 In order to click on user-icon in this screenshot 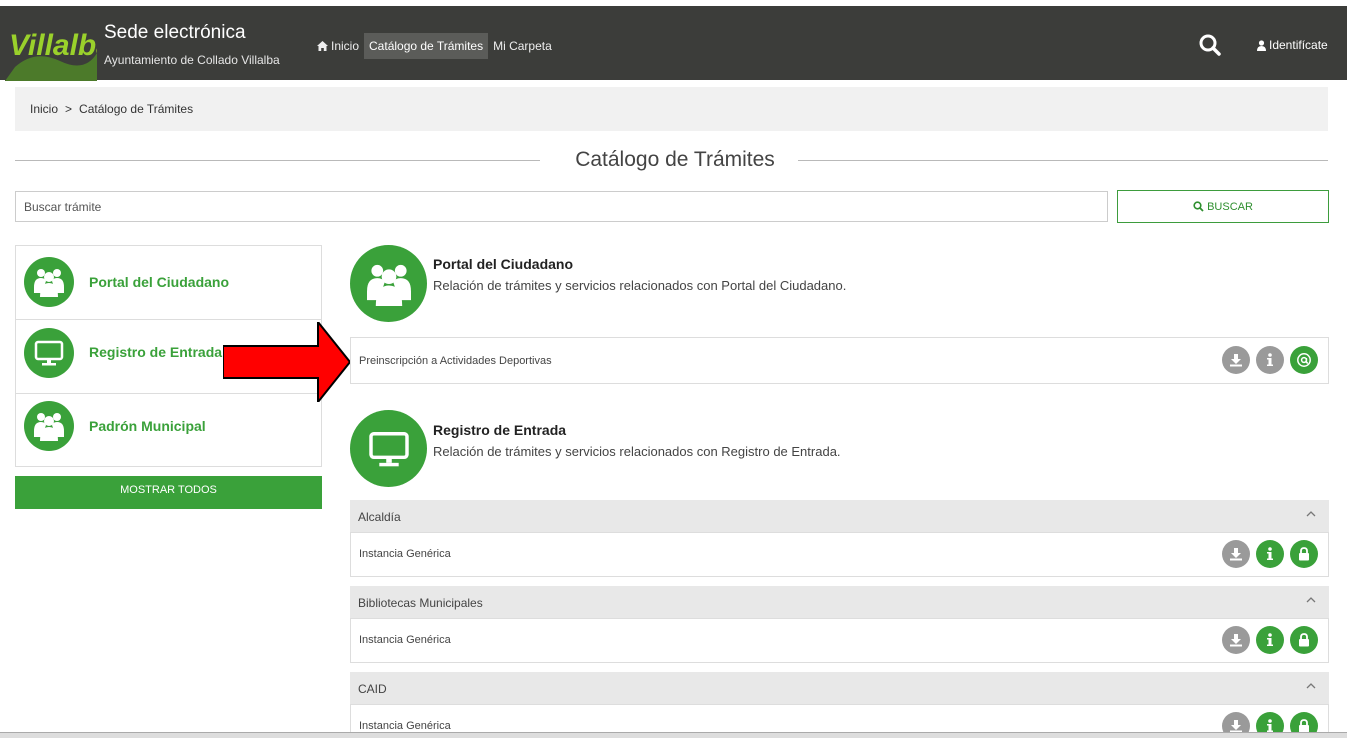, I will do `click(1261, 45)`.